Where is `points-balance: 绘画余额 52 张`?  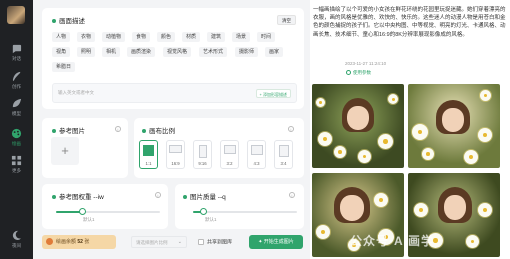
points-balance: 绘画余额 52 张 is located at coordinates (79, 242).